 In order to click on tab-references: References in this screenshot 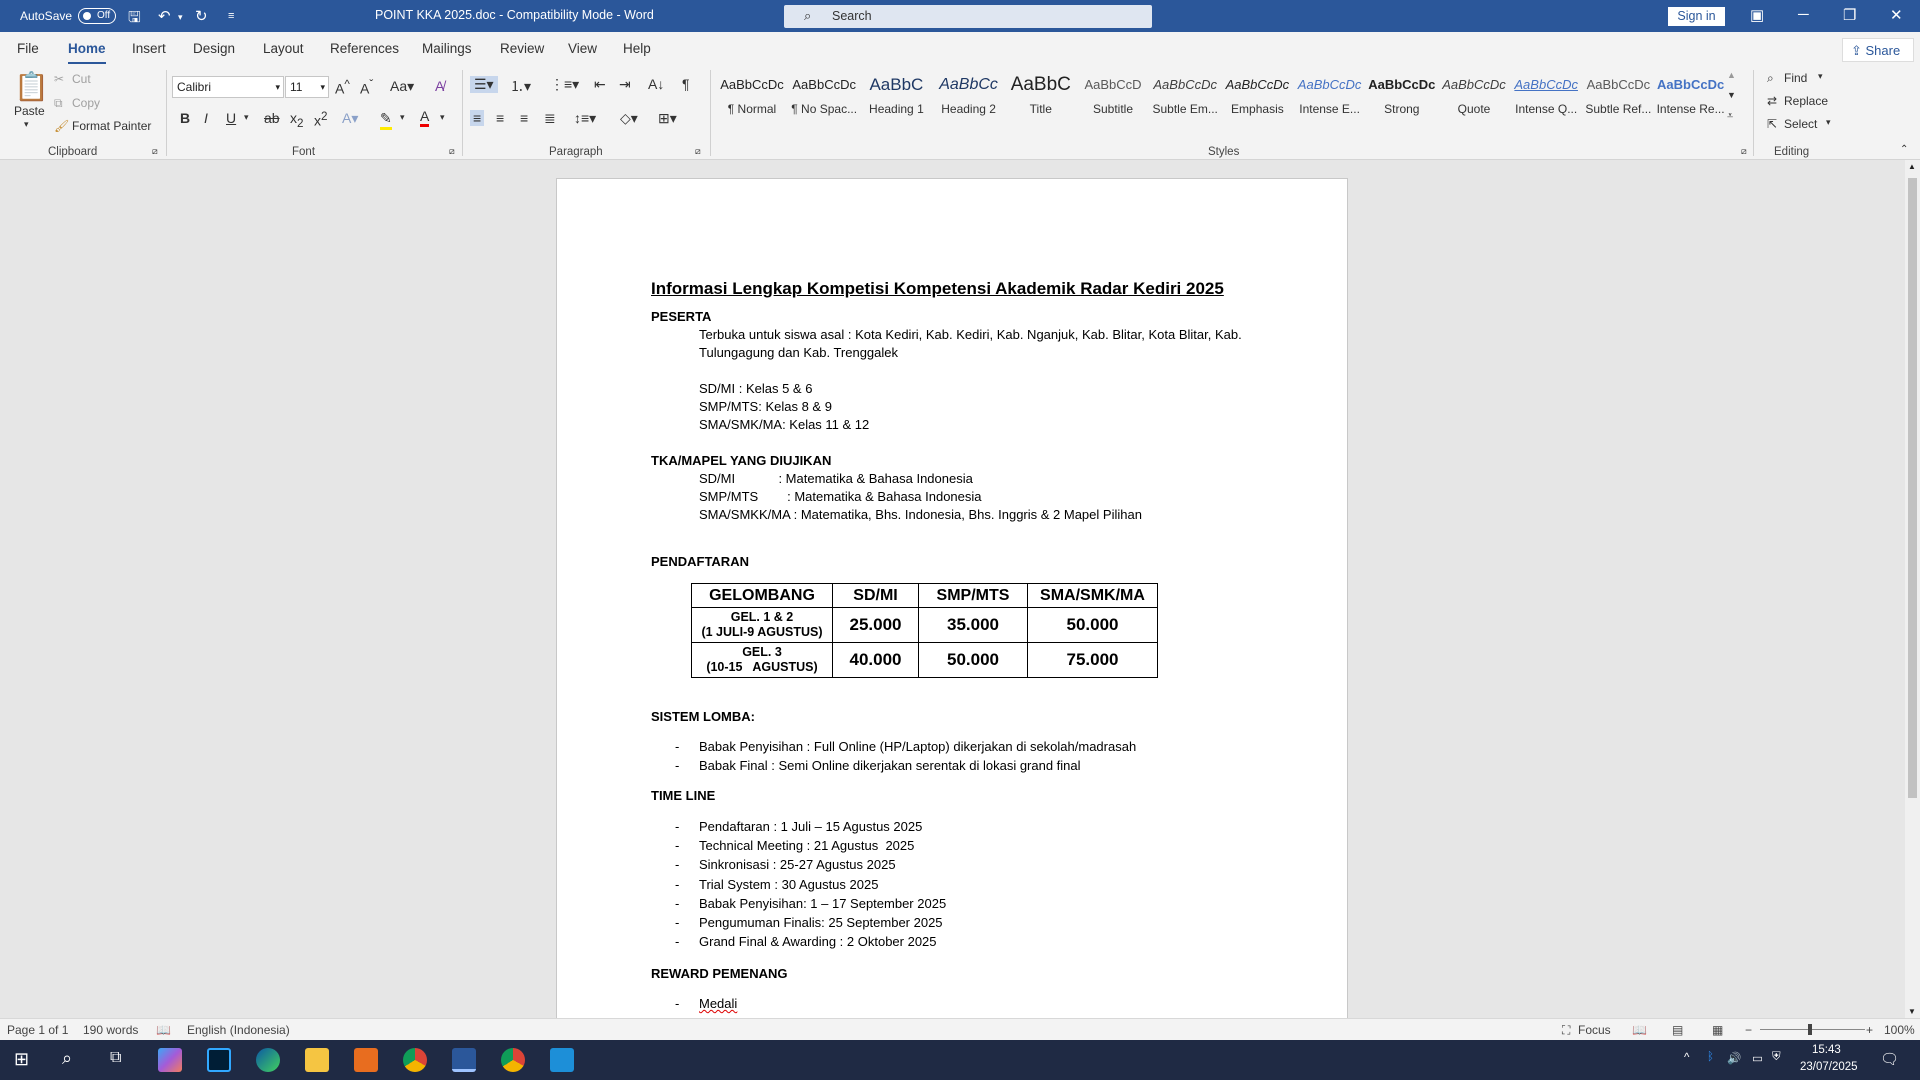, I will do `click(364, 48)`.